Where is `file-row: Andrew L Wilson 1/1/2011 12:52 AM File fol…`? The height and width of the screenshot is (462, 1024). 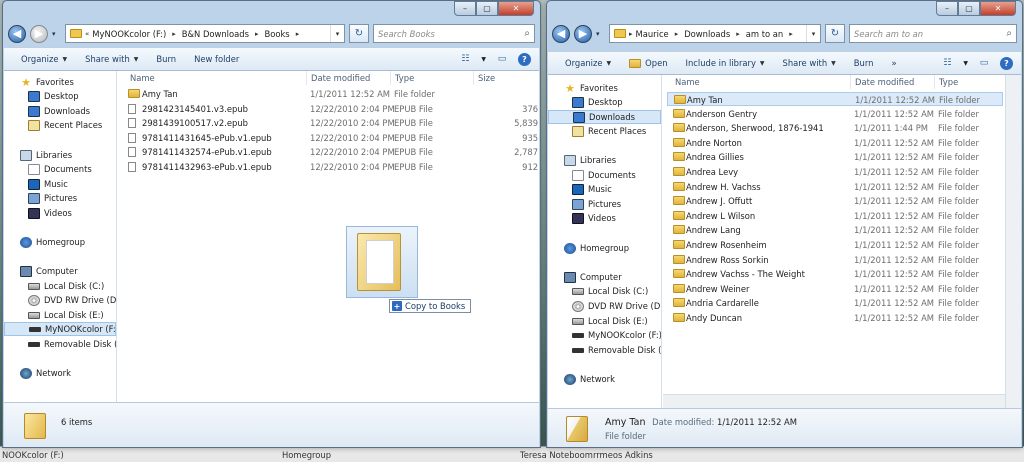
file-row: Andrew L Wilson 1/1/2011 12:52 AM File fol… is located at coordinates (835, 216).